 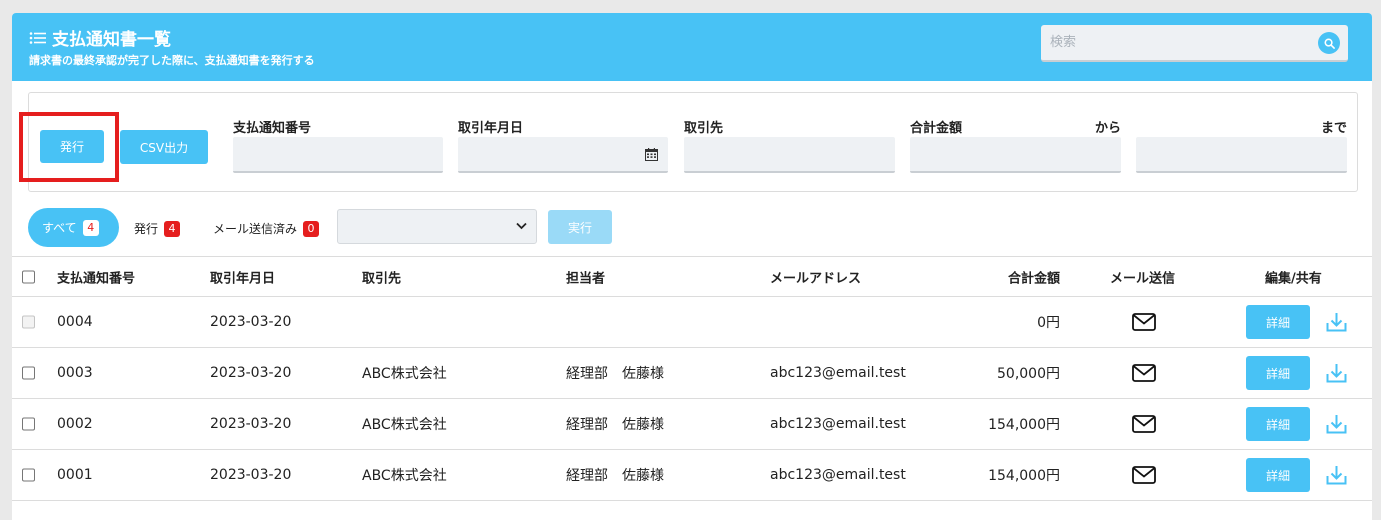 What do you see at coordinates (651, 154) in the screenshot?
I see `calendar-icon` at bounding box center [651, 154].